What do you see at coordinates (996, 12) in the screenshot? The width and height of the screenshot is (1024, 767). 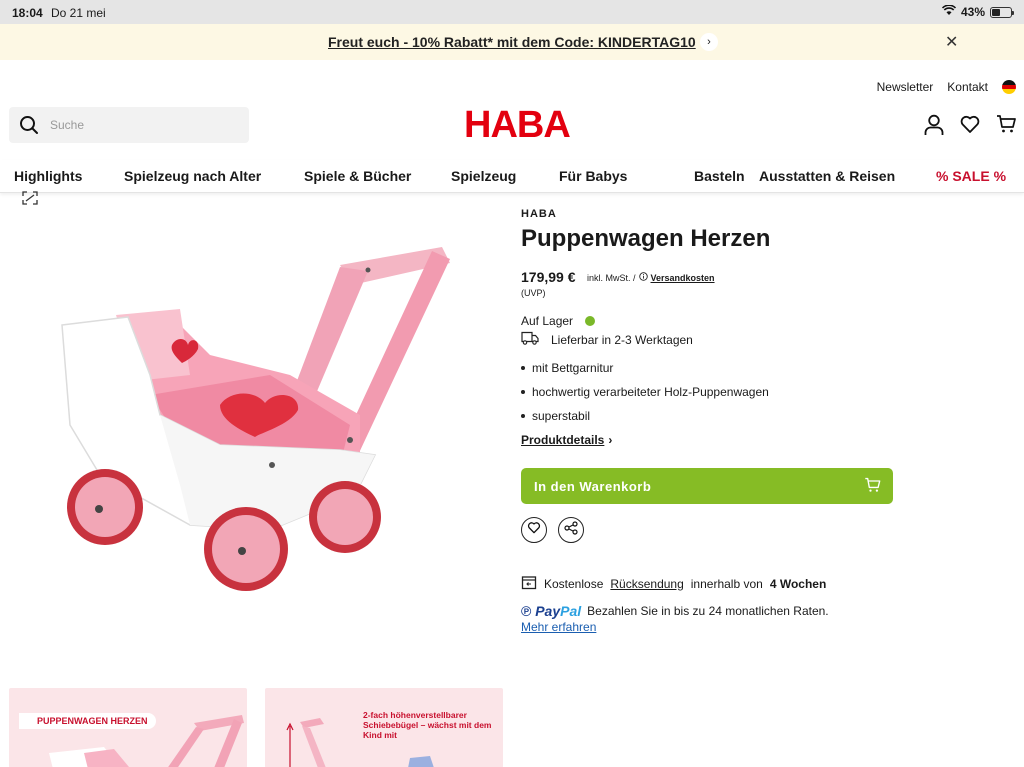 I see `battery-fill` at bounding box center [996, 12].